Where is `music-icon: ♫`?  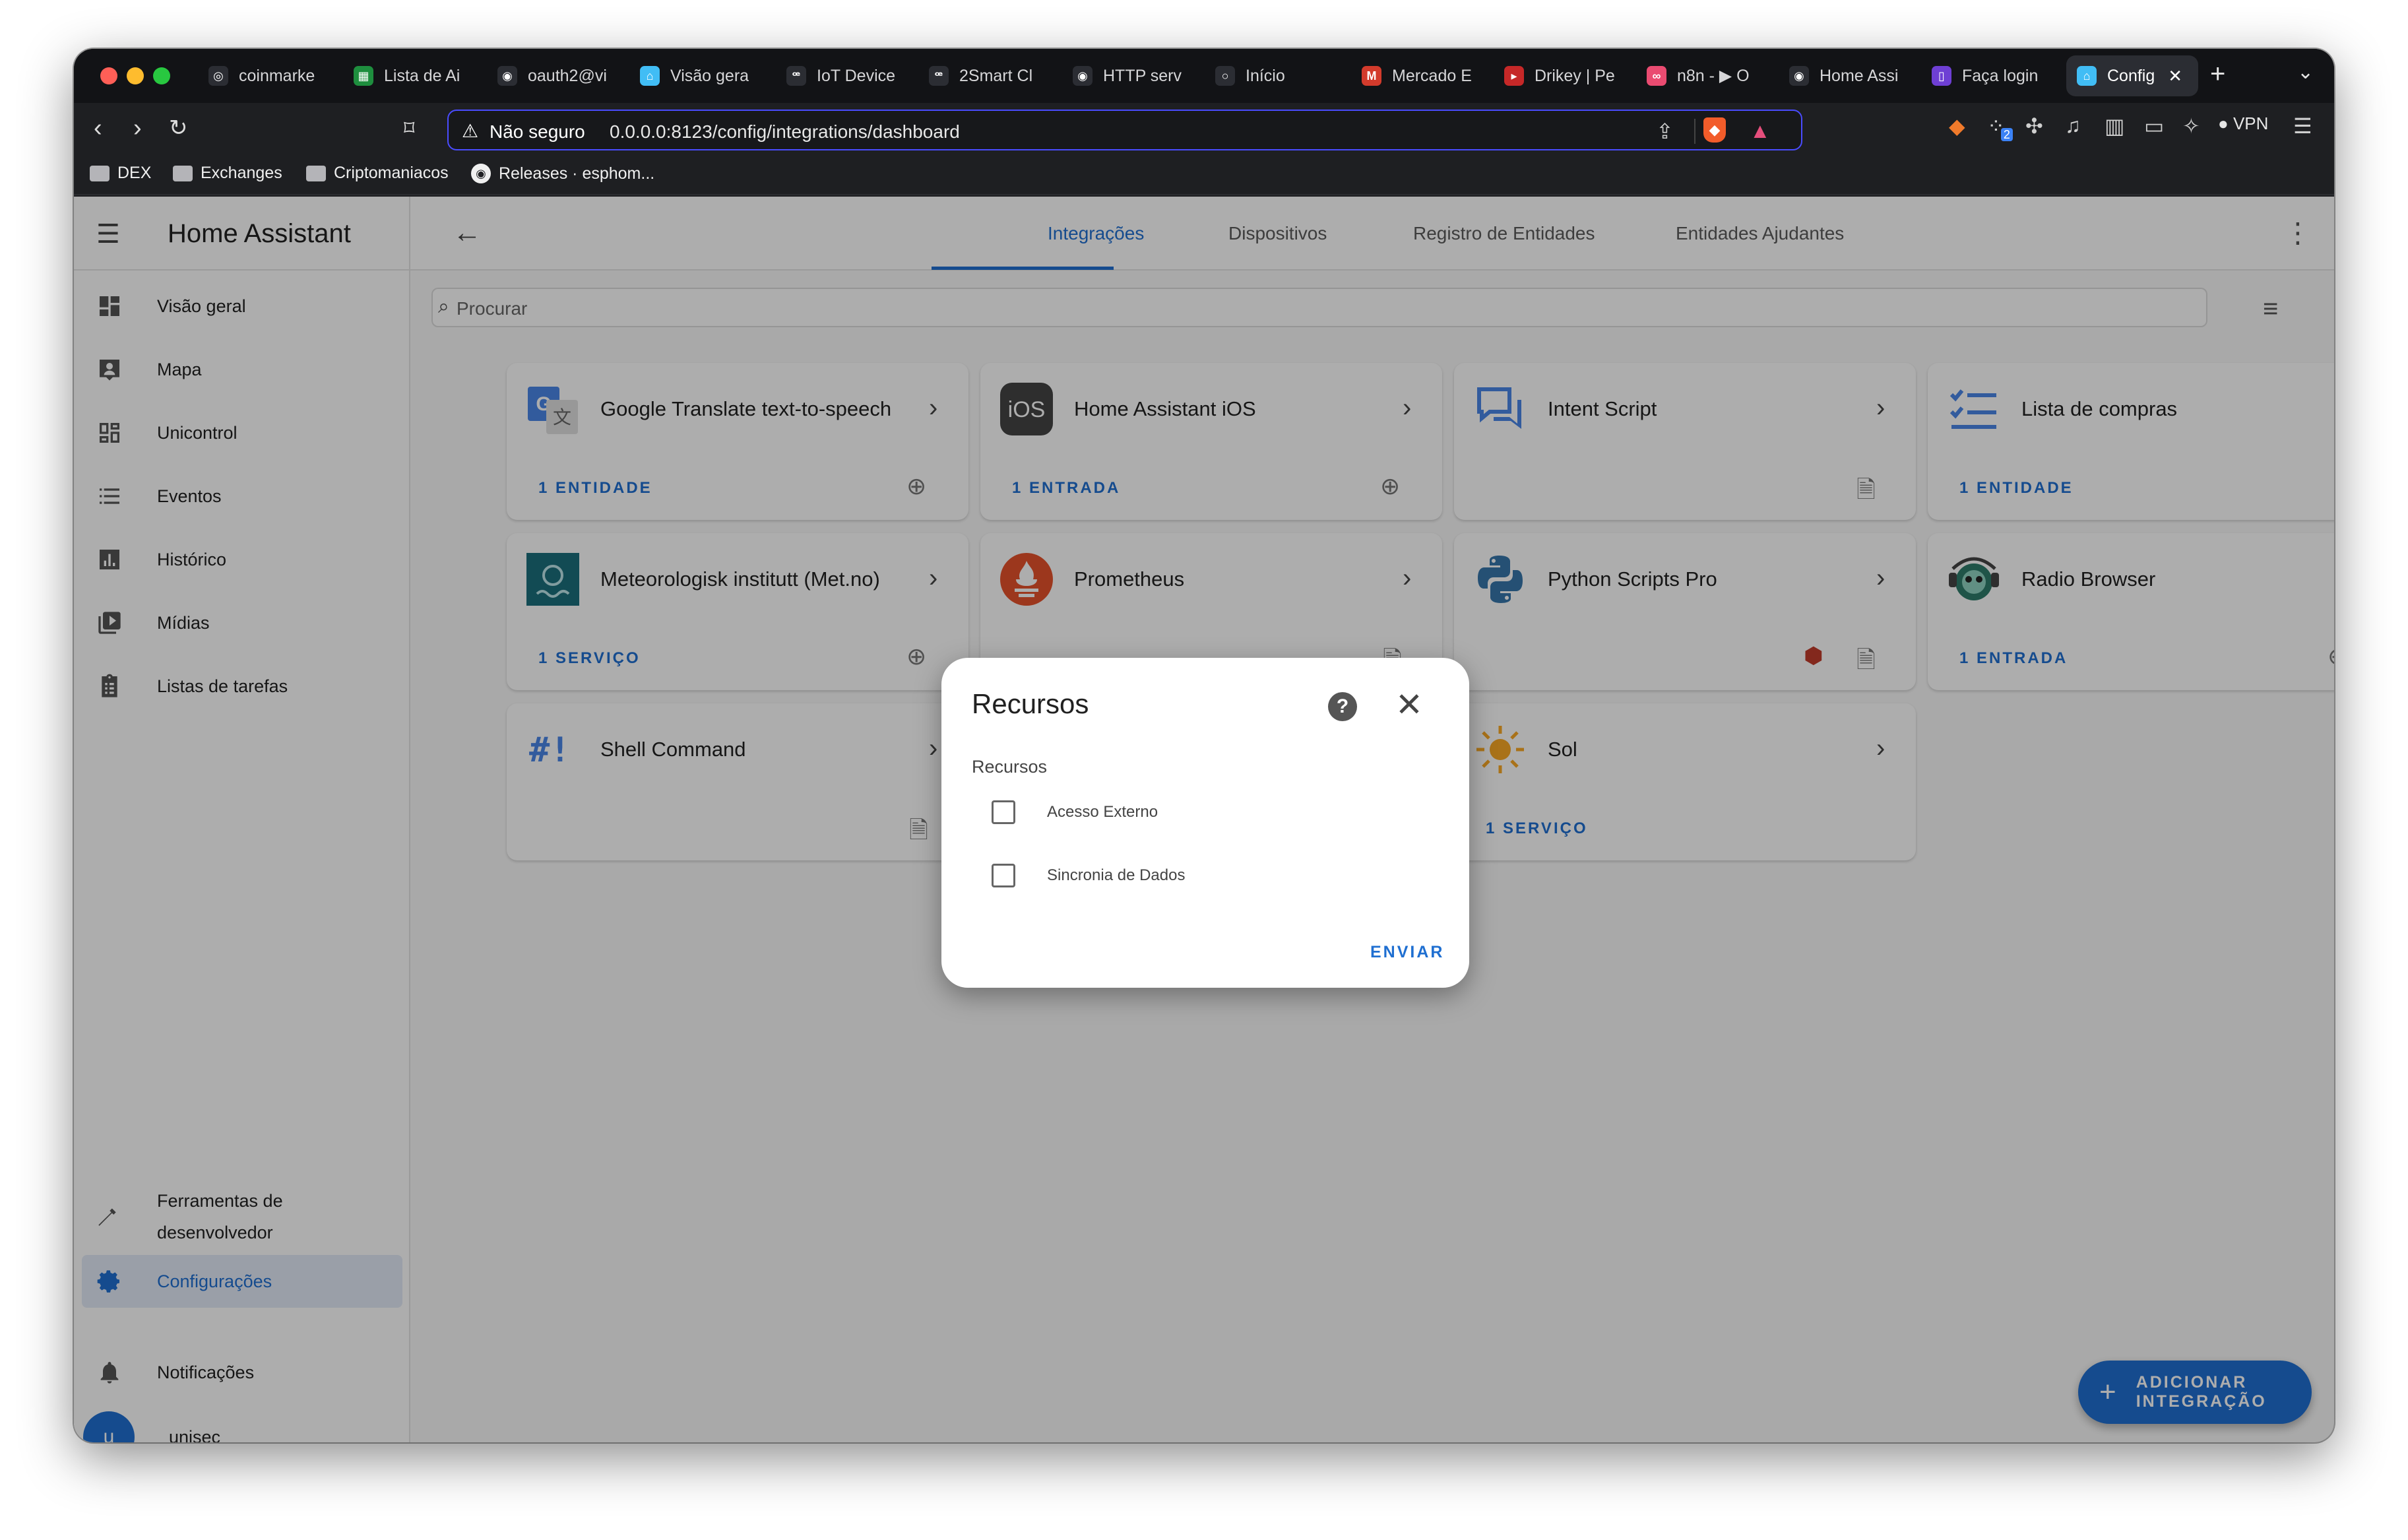
music-icon: ♫ is located at coordinates (2073, 125).